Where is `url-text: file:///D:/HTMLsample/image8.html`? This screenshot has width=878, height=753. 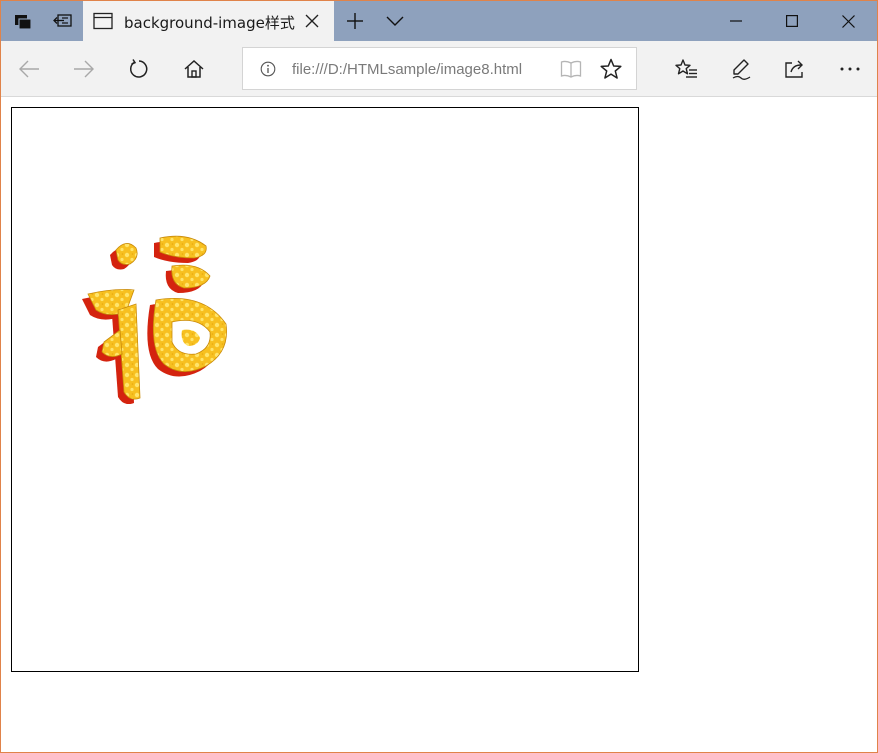
url-text: file:///D:/HTMLsample/image8.html is located at coordinates (407, 69).